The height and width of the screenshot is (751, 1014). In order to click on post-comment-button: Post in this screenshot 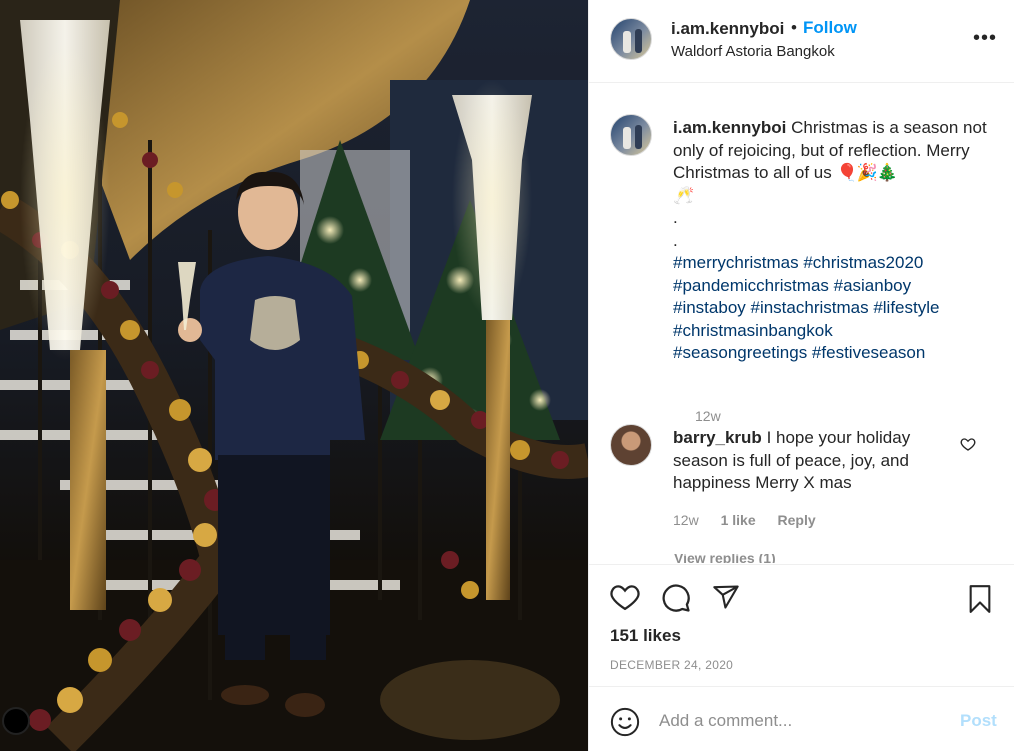, I will do `click(978, 721)`.